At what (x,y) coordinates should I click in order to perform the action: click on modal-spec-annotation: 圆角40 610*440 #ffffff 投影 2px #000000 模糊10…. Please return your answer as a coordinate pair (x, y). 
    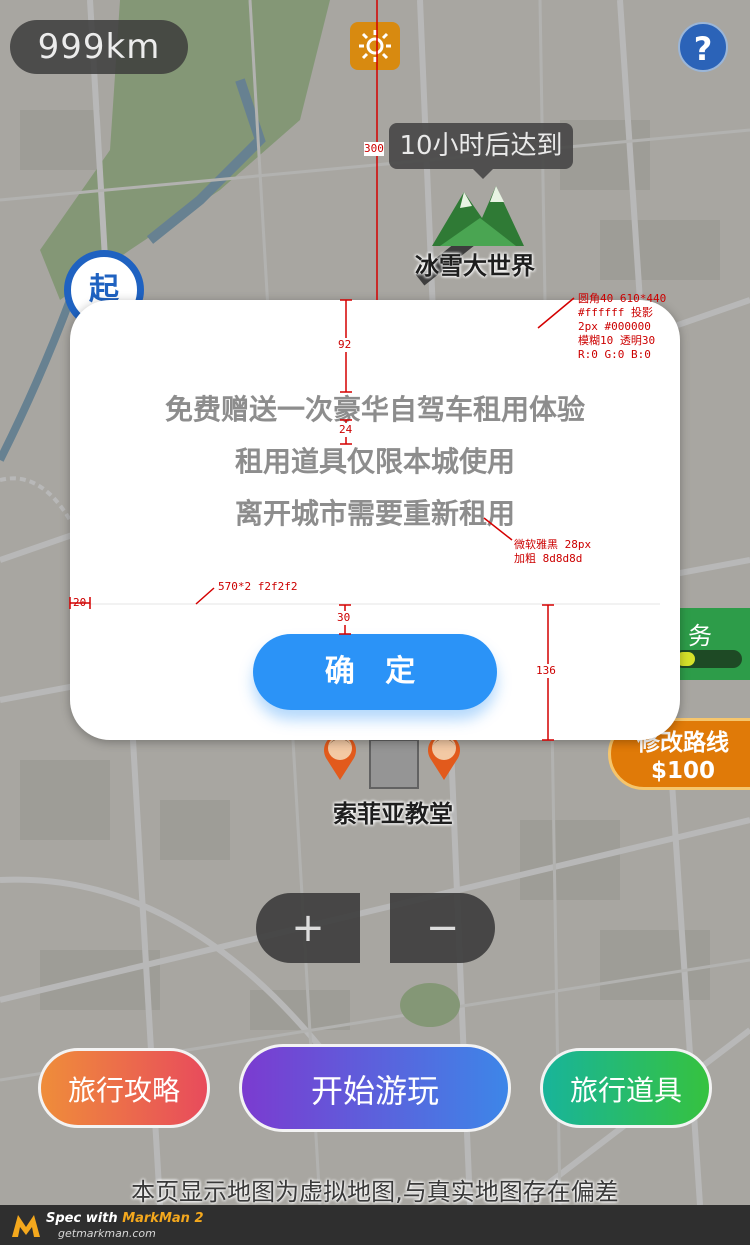
    Looking at the image, I should click on (622, 327).